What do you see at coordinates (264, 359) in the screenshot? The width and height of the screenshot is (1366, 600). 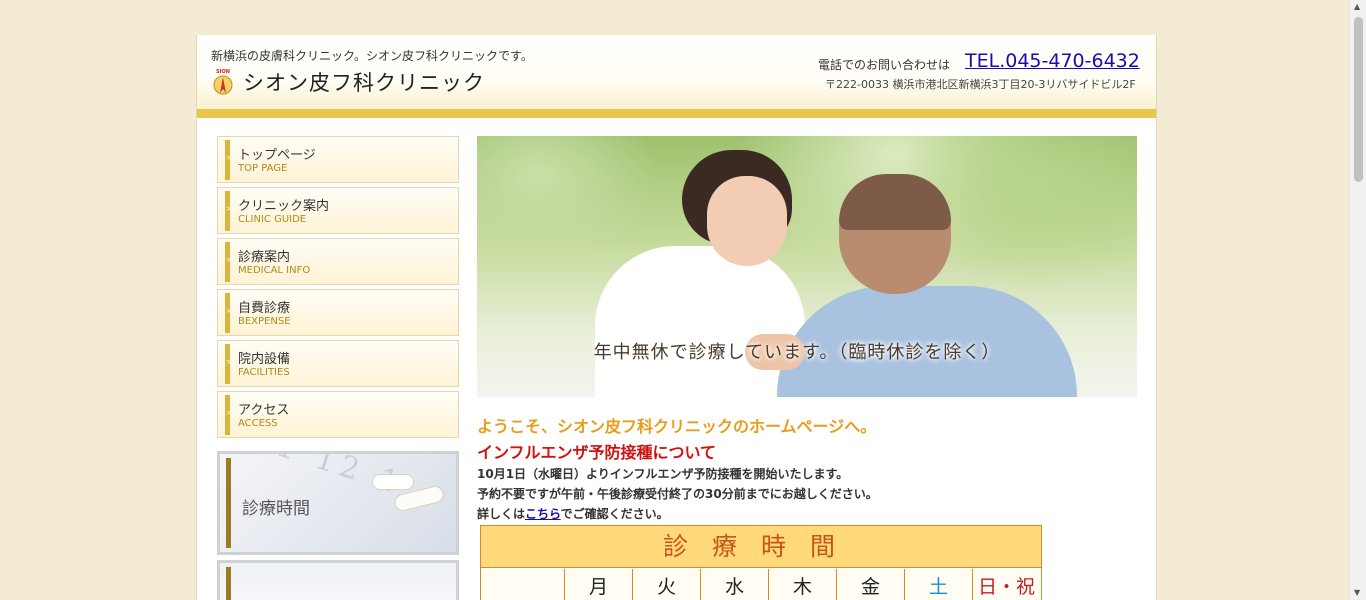 I see `nav-item-label: 院内設備` at bounding box center [264, 359].